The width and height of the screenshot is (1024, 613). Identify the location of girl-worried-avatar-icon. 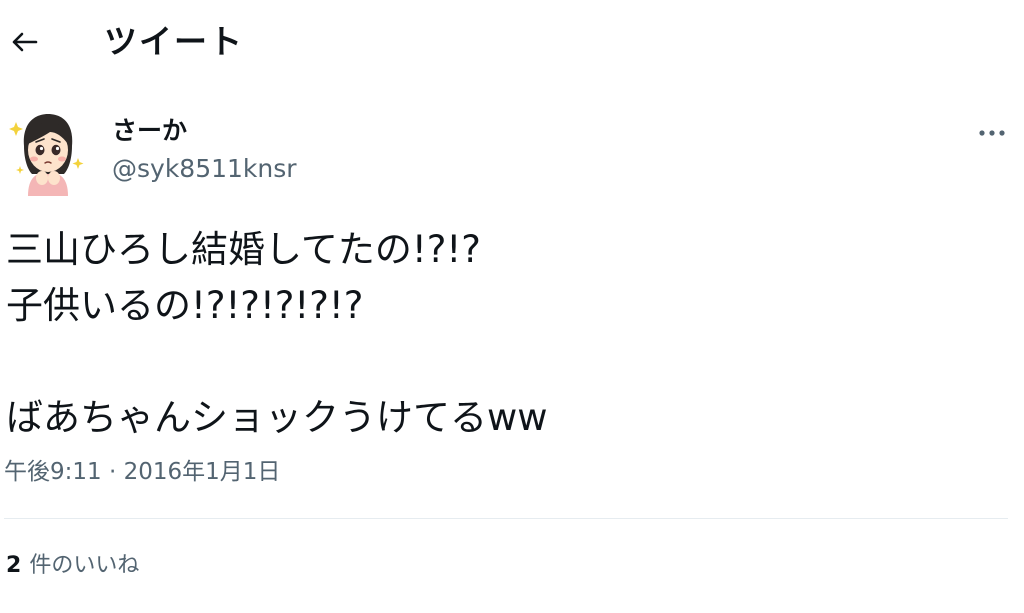
(46, 155).